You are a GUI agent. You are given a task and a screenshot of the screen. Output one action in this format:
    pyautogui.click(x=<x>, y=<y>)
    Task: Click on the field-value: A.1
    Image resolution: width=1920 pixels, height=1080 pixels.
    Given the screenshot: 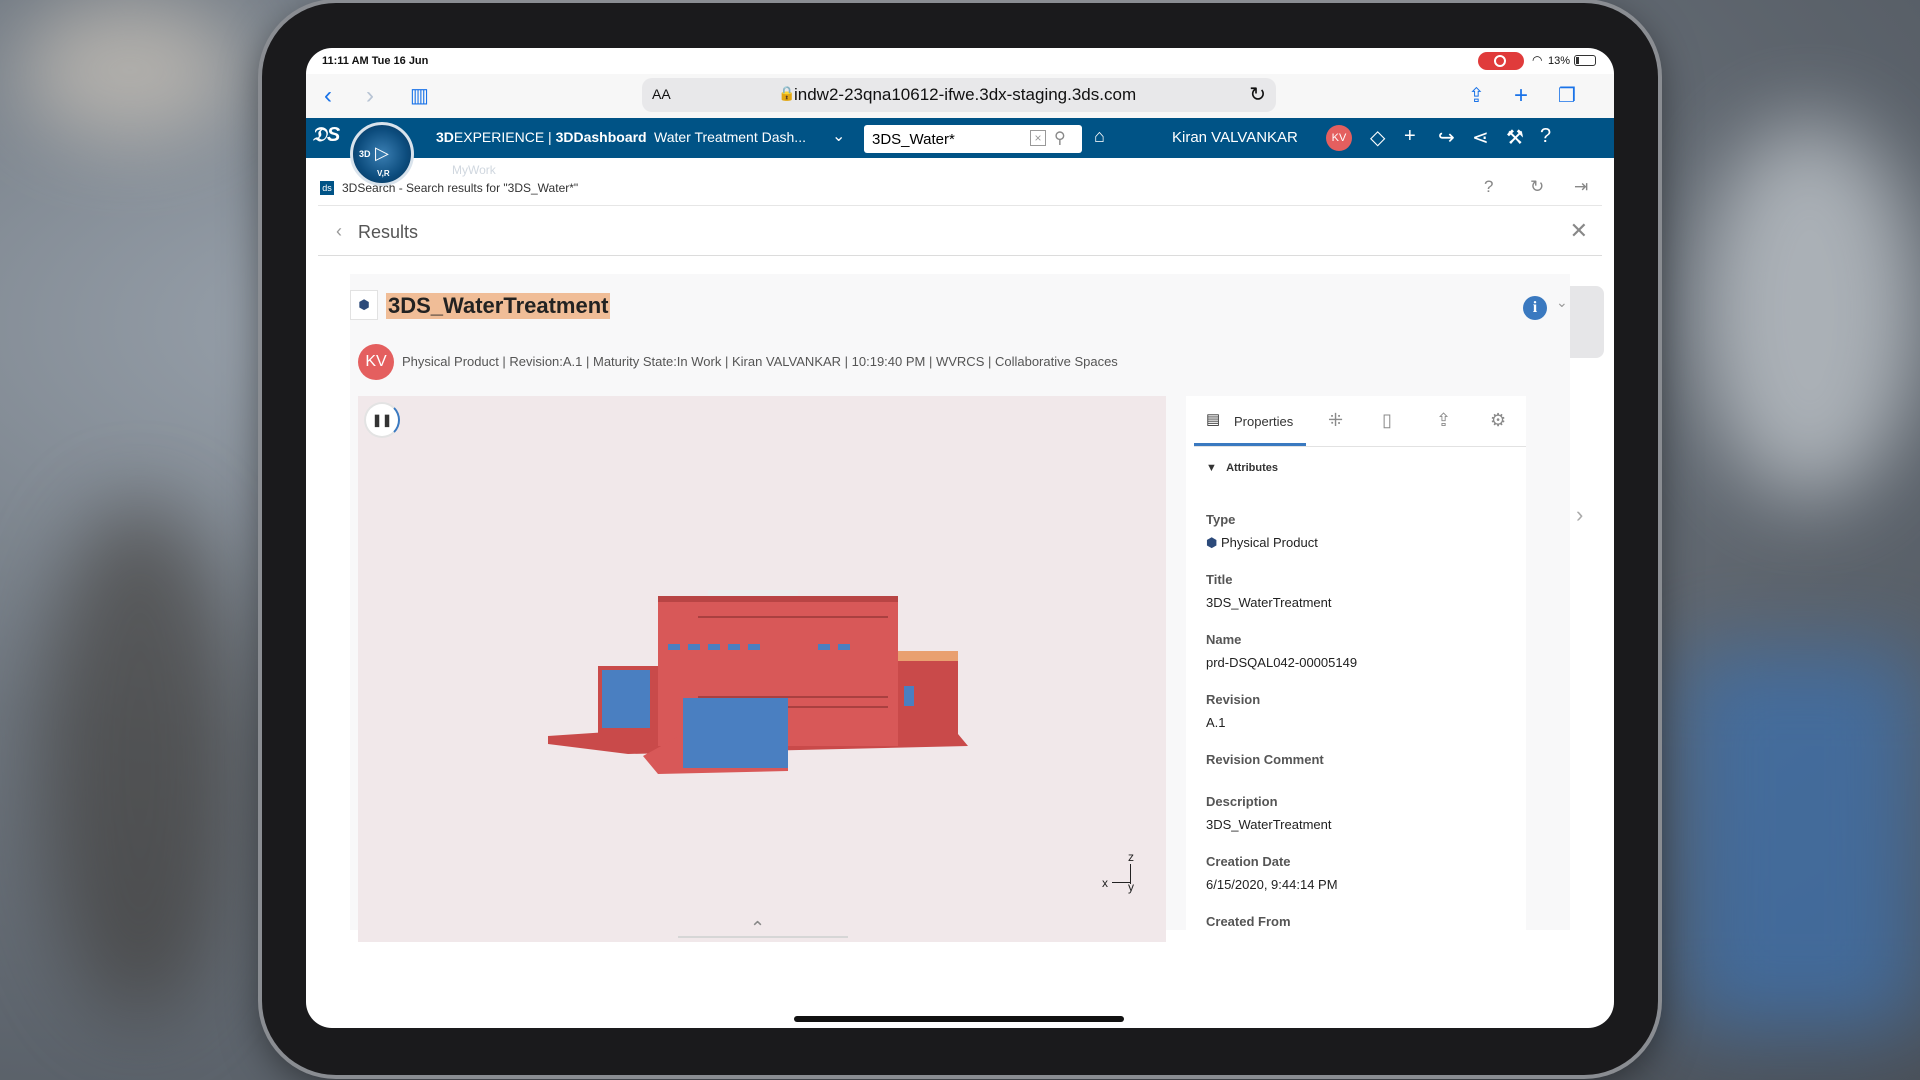 What is the action you would take?
    pyautogui.click(x=1216, y=722)
    